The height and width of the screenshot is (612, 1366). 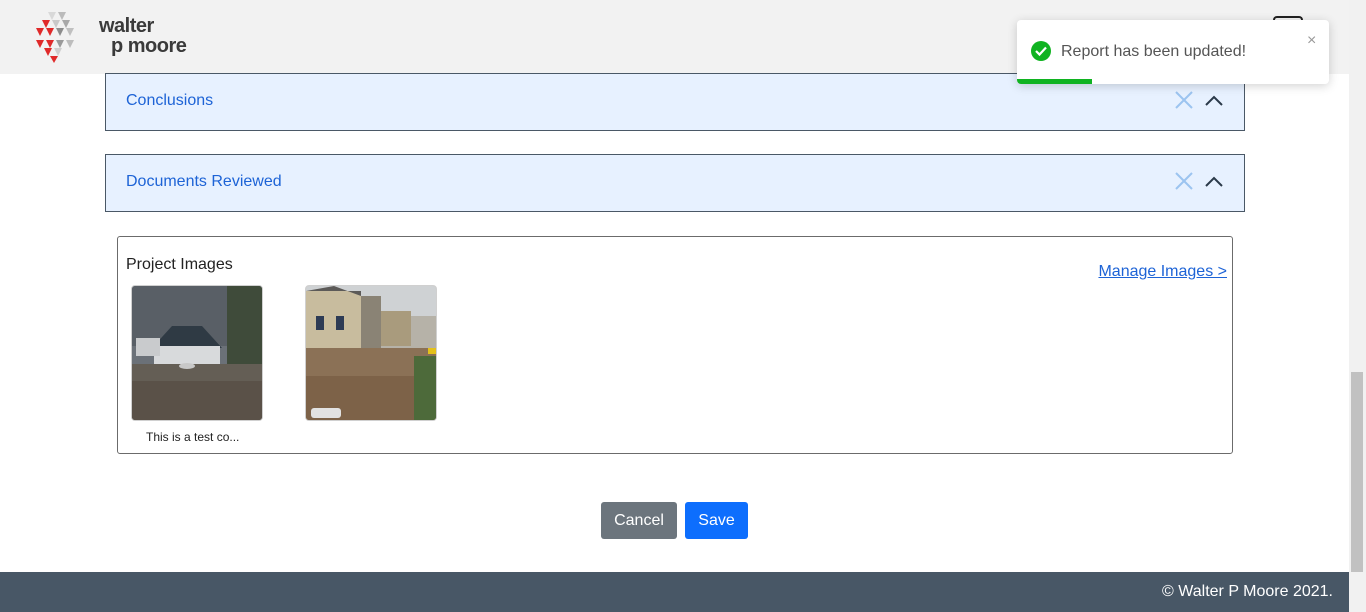 What do you see at coordinates (204, 182) in the screenshot?
I see `accordion-title-documents-reviewed: Documents Reviewed` at bounding box center [204, 182].